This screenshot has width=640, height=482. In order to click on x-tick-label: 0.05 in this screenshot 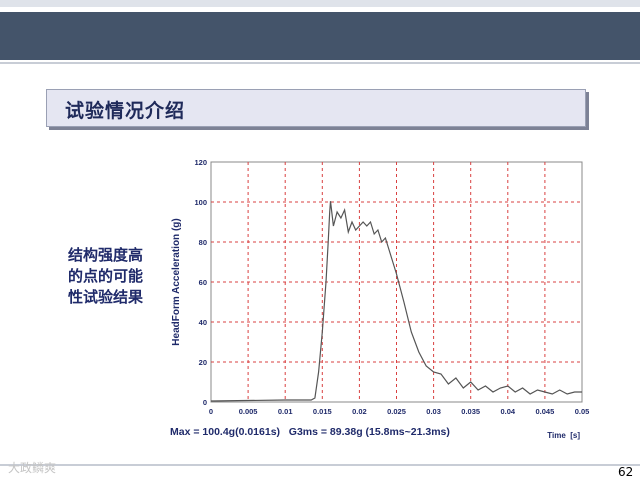, I will do `click(582, 411)`.